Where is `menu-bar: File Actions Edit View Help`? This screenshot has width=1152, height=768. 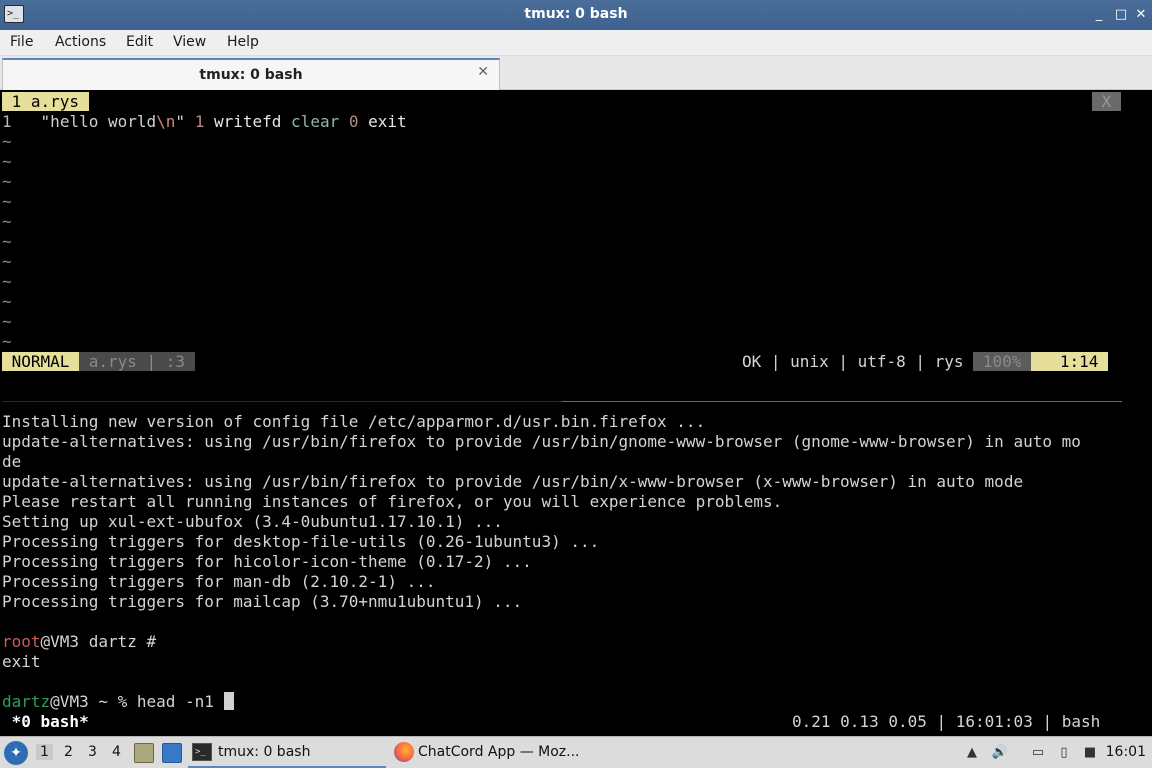
menu-bar: File Actions Edit View Help is located at coordinates (576, 43).